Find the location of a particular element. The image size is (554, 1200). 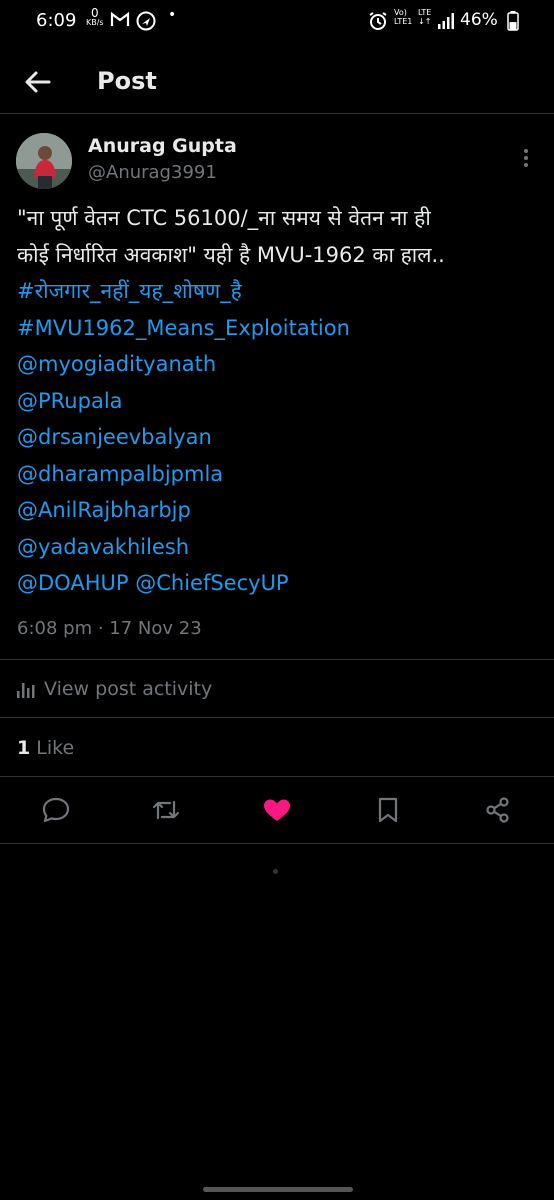

signal-icon is located at coordinates (446, 23).